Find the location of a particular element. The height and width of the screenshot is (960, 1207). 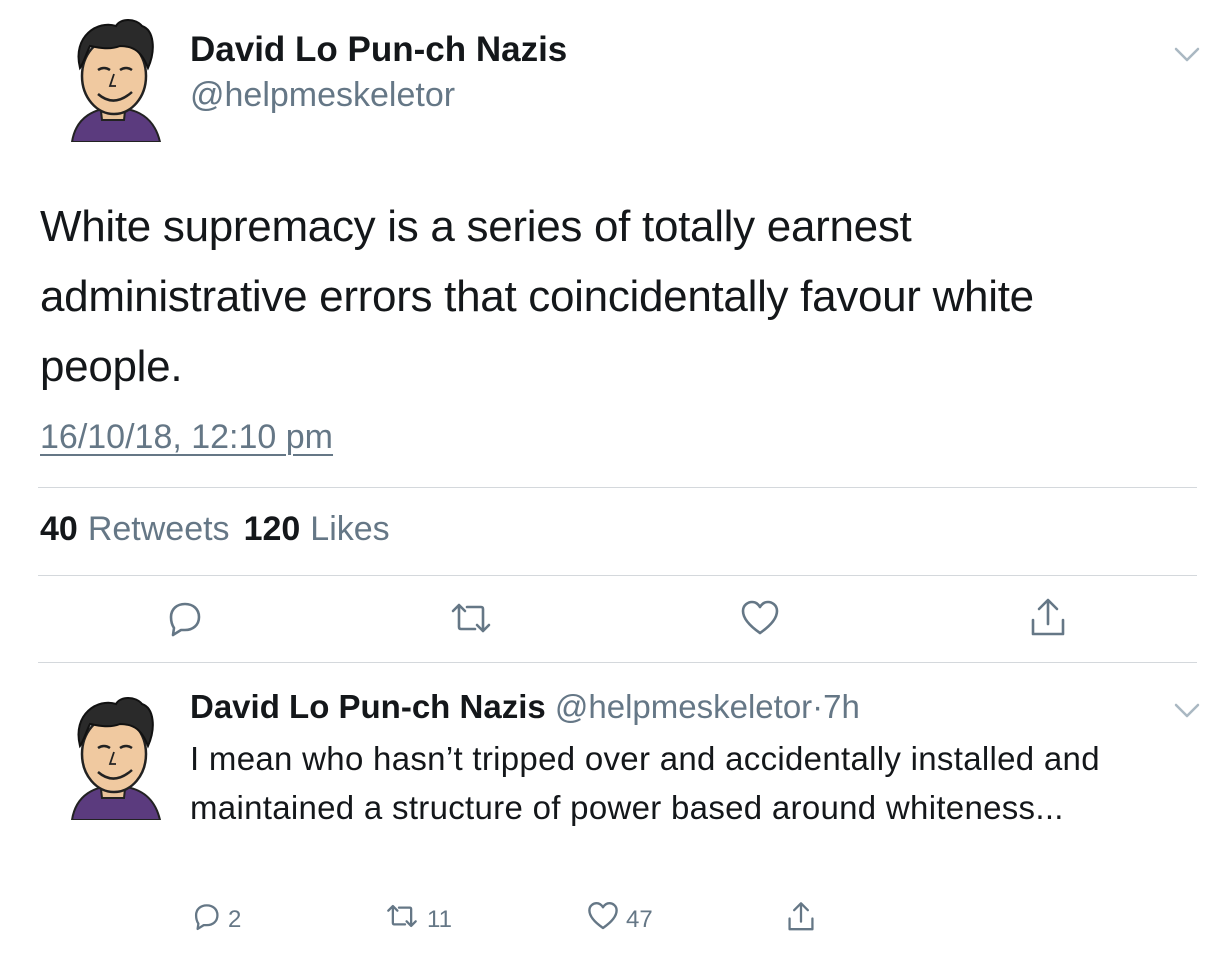

reply-header: David Lo Pun-ch Nazis @helpmeskeletor·7h is located at coordinates (525, 707).